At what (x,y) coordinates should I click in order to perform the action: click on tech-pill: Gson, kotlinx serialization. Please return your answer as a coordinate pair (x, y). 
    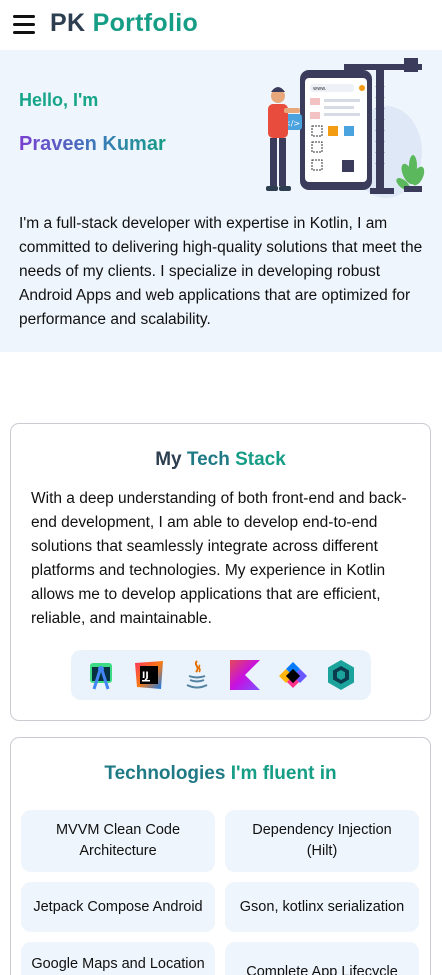
    Looking at the image, I should click on (322, 907).